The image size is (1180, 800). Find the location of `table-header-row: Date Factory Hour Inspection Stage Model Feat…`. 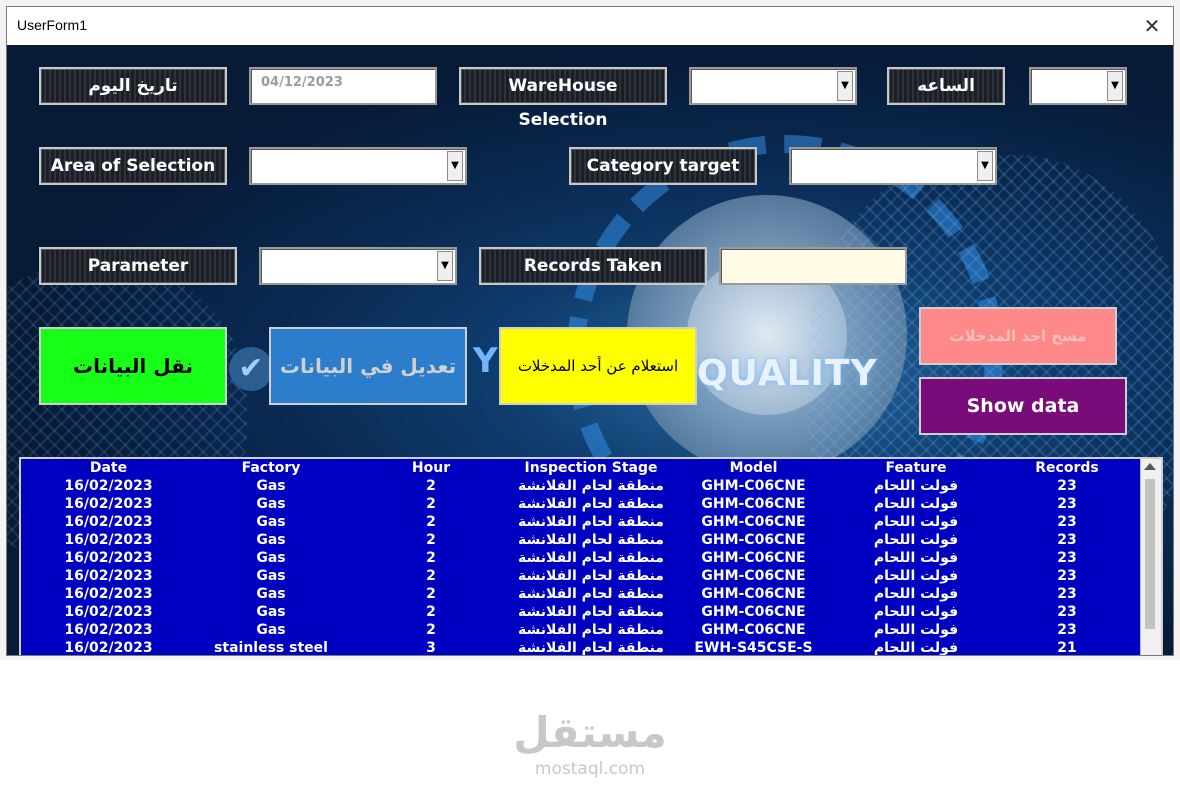

table-header-row: Date Factory Hour Inspection Stage Model Feat… is located at coordinates (582, 468).